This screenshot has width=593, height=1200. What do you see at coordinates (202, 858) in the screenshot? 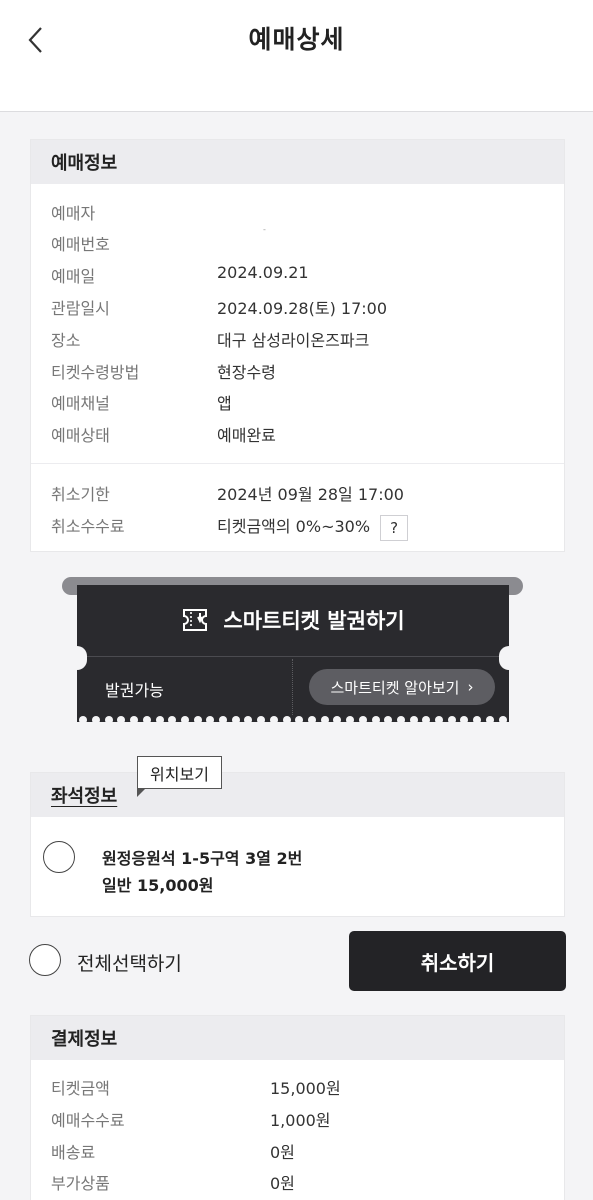
I see `seat-description: 원정응원석 1-5구역 3열 2번` at bounding box center [202, 858].